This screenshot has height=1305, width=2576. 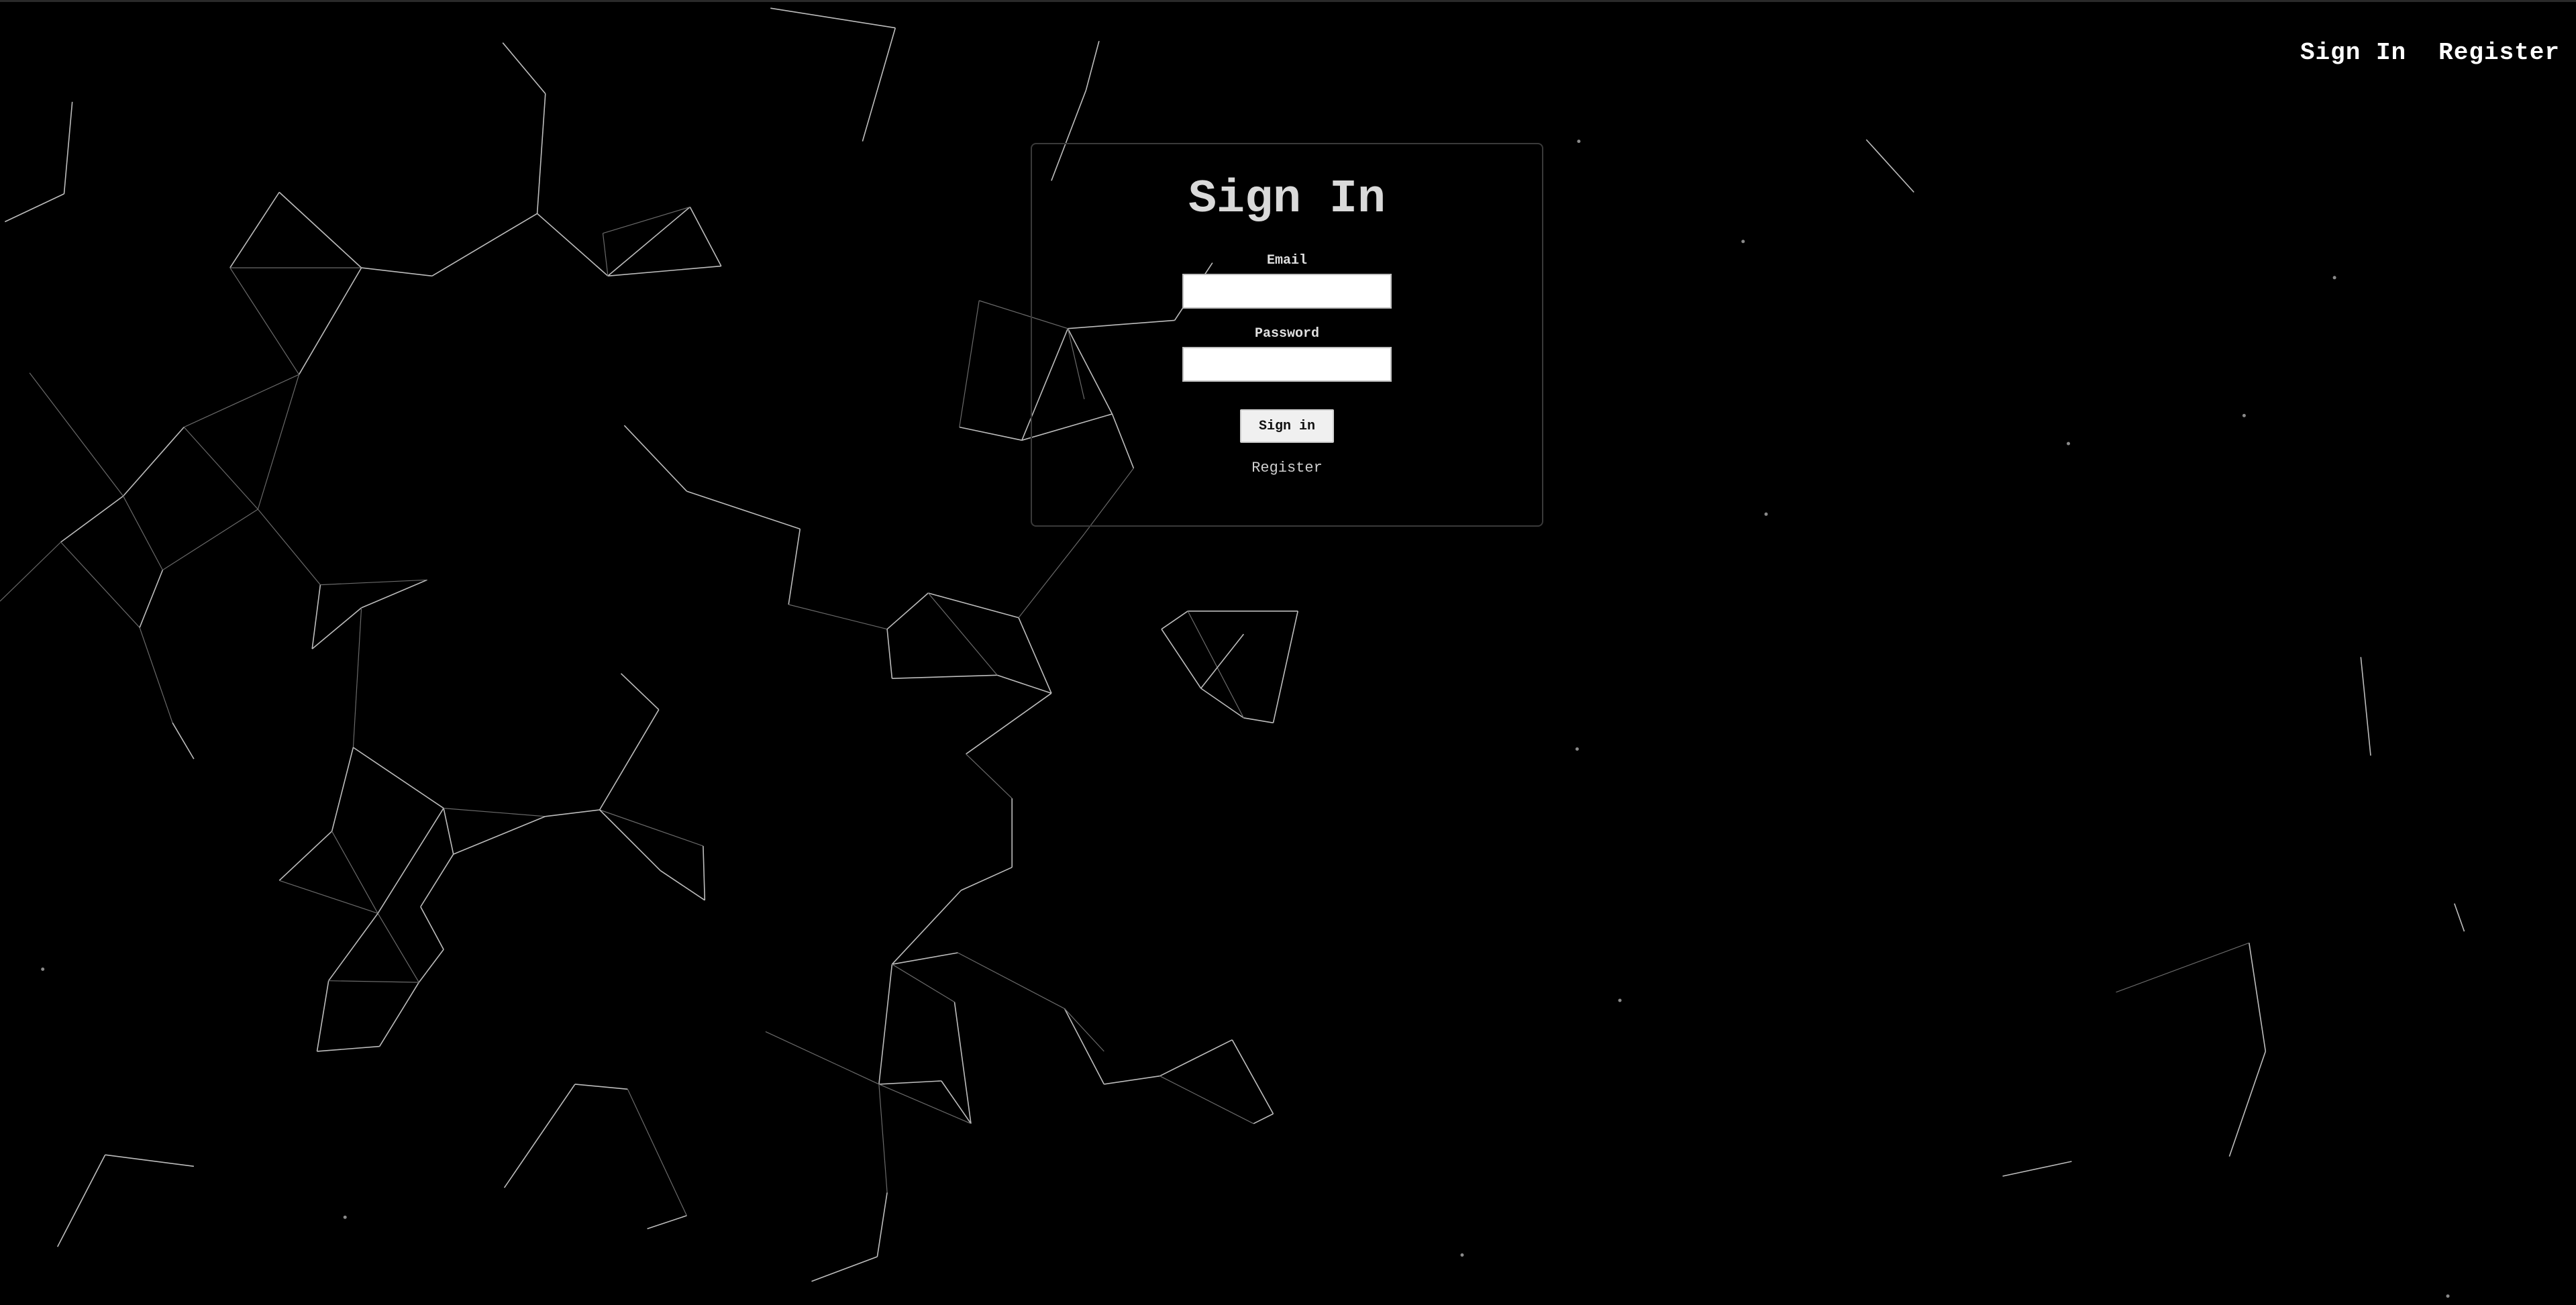 I want to click on submit-wrap: Sign in, so click(x=1287, y=426).